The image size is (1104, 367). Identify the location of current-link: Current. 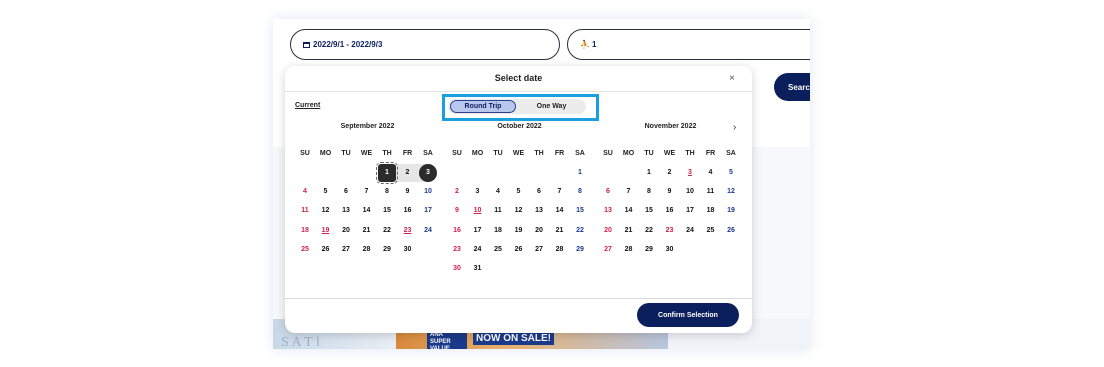
(307, 105).